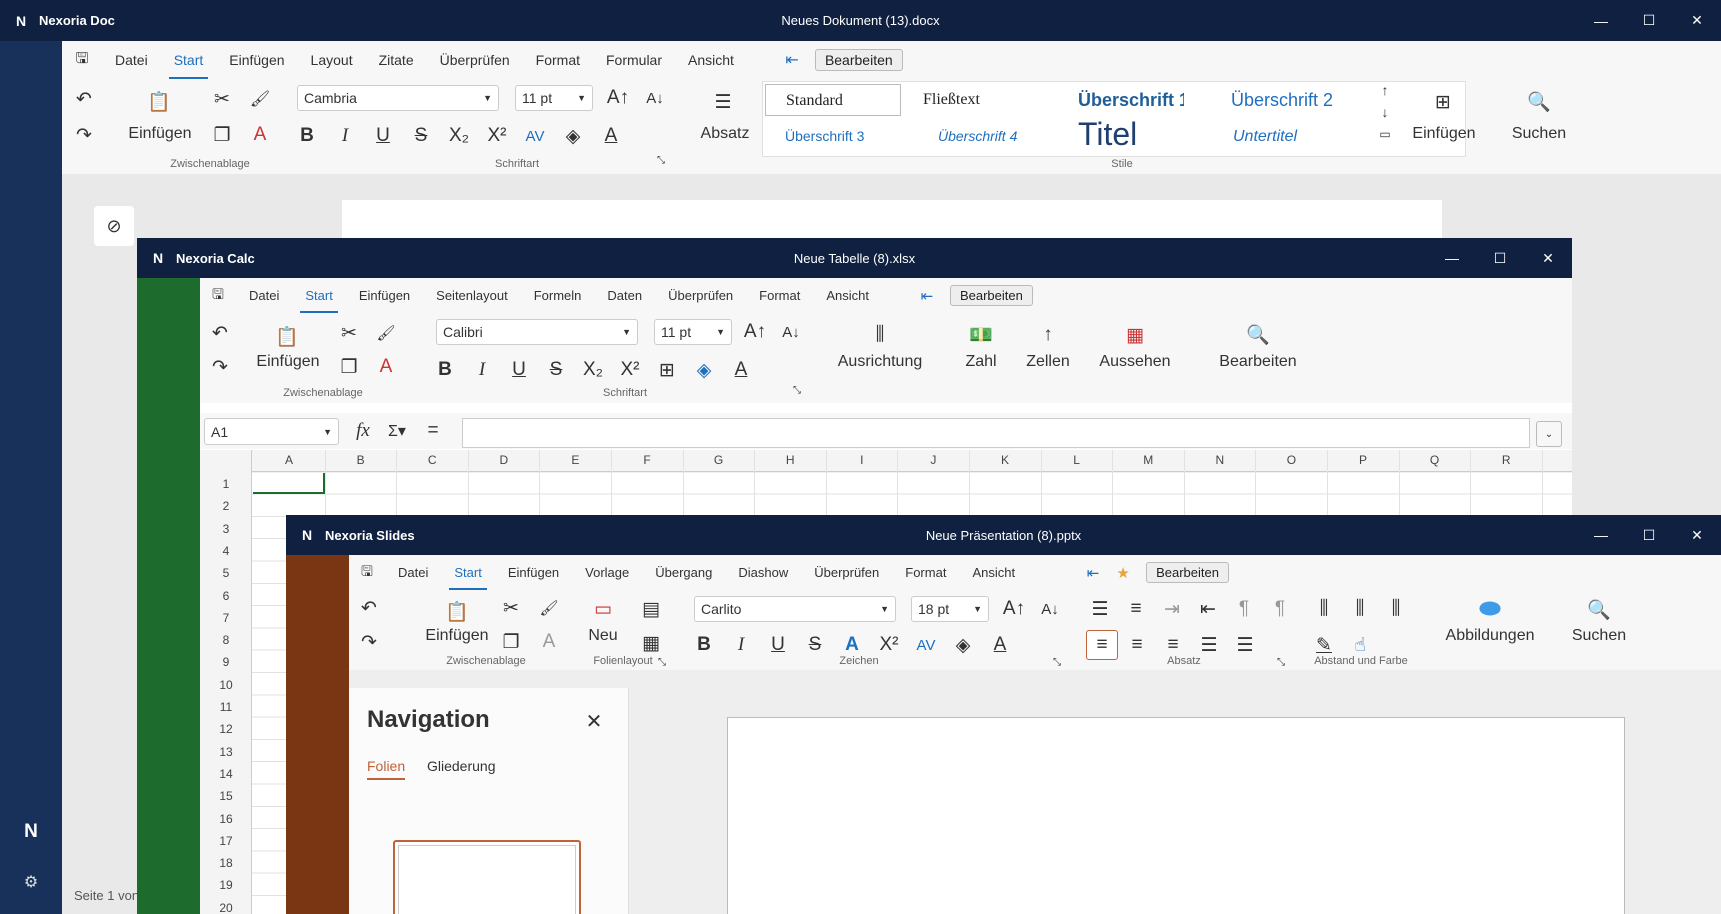 The width and height of the screenshot is (1721, 914). I want to click on row-header-cell: 8, so click(226, 640).